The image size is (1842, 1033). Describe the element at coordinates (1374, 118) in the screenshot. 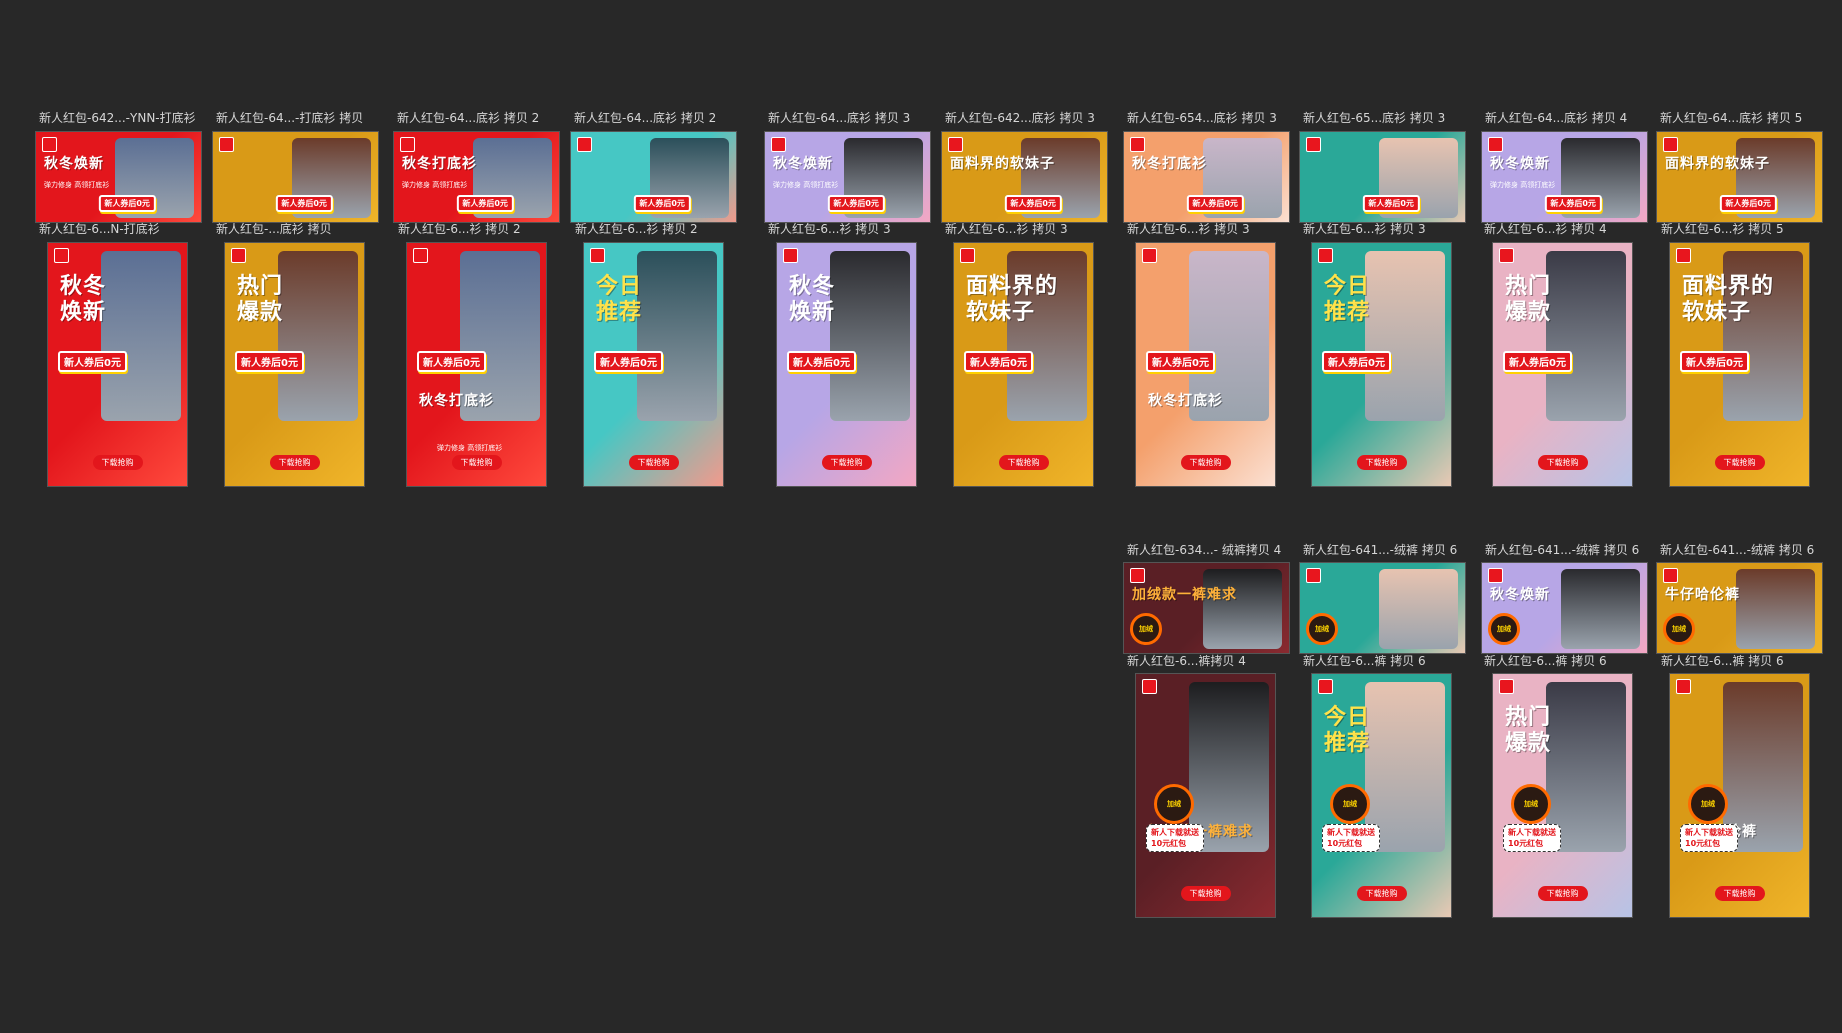

I see `artboard-label: 新人红包-65...底衫 拷贝 3` at that location.